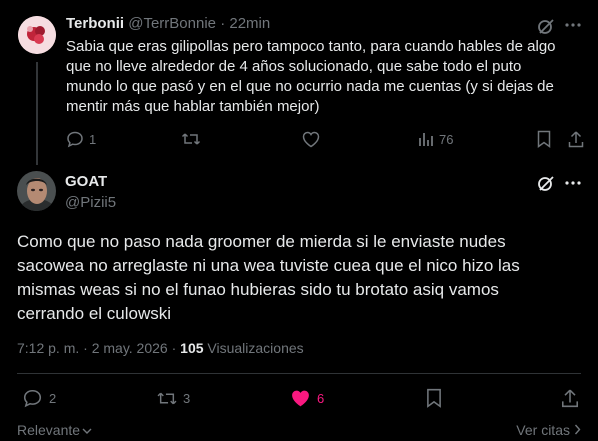  I want to click on main-share-button, so click(570, 398).